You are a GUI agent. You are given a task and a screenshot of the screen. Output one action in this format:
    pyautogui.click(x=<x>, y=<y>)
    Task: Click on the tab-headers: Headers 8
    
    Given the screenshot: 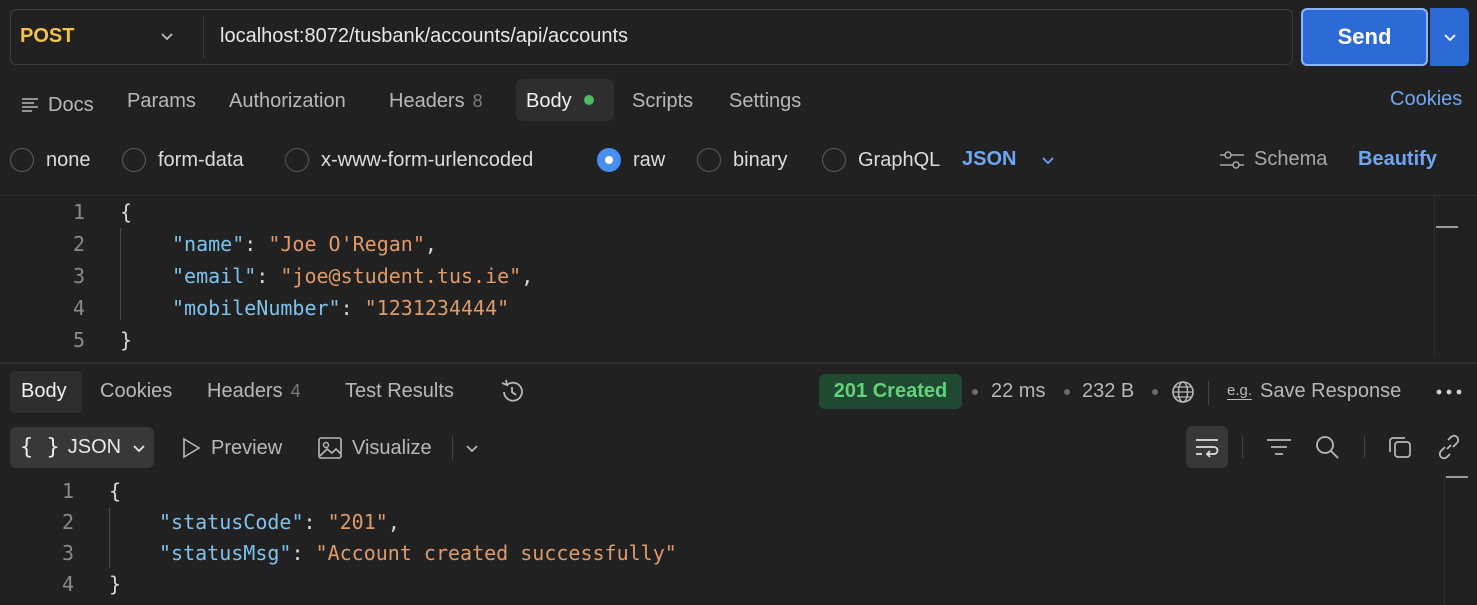 What is the action you would take?
    pyautogui.click(x=436, y=105)
    